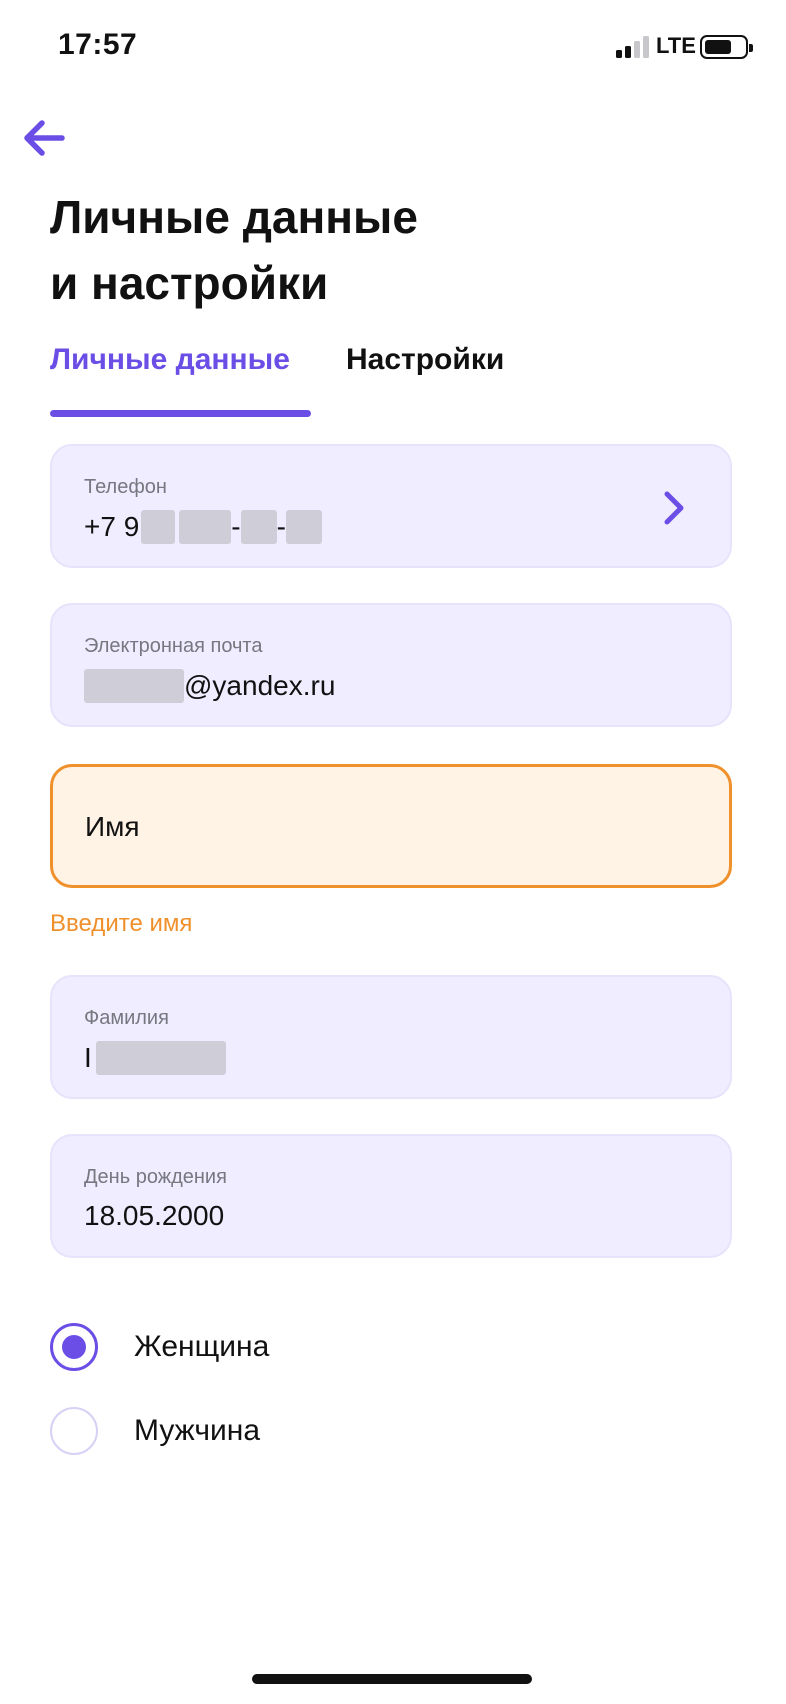 The height and width of the screenshot is (1704, 786). What do you see at coordinates (350, 1347) in the screenshot?
I see `gender-option-female: Женщина` at bounding box center [350, 1347].